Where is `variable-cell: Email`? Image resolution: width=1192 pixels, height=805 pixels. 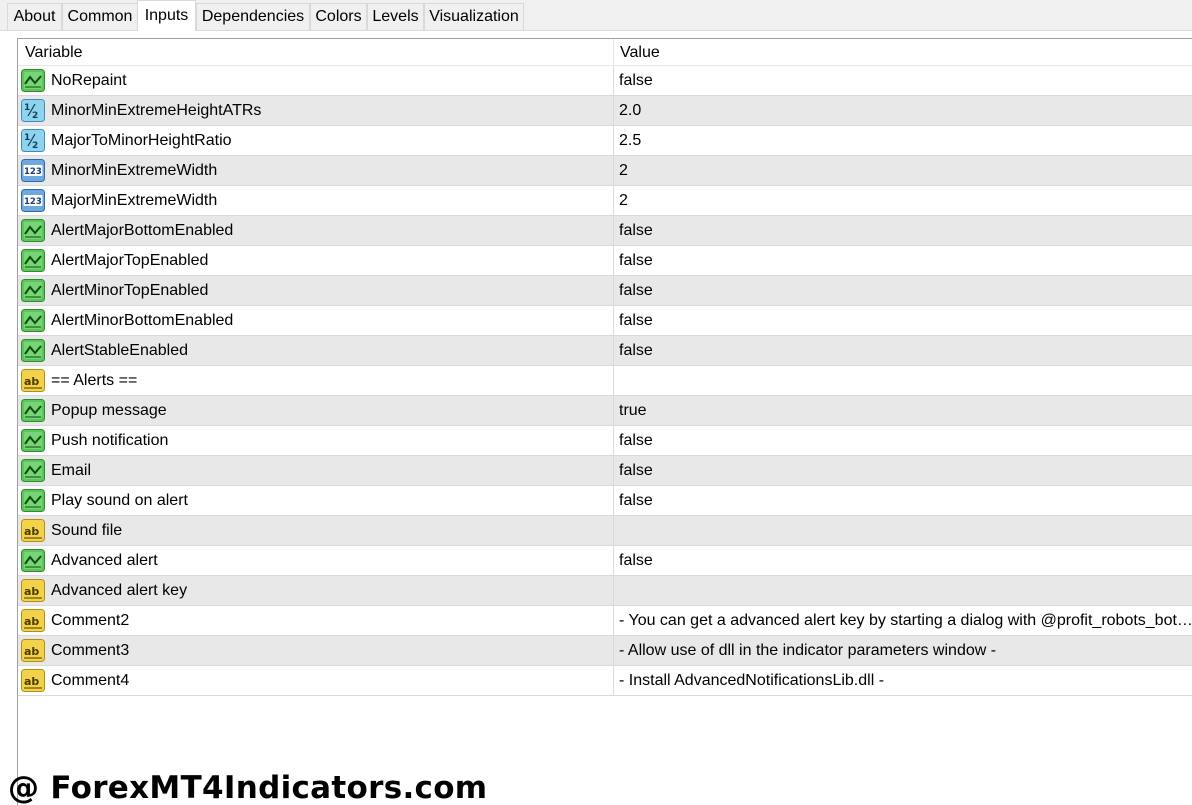
variable-cell: Email is located at coordinates (315, 470).